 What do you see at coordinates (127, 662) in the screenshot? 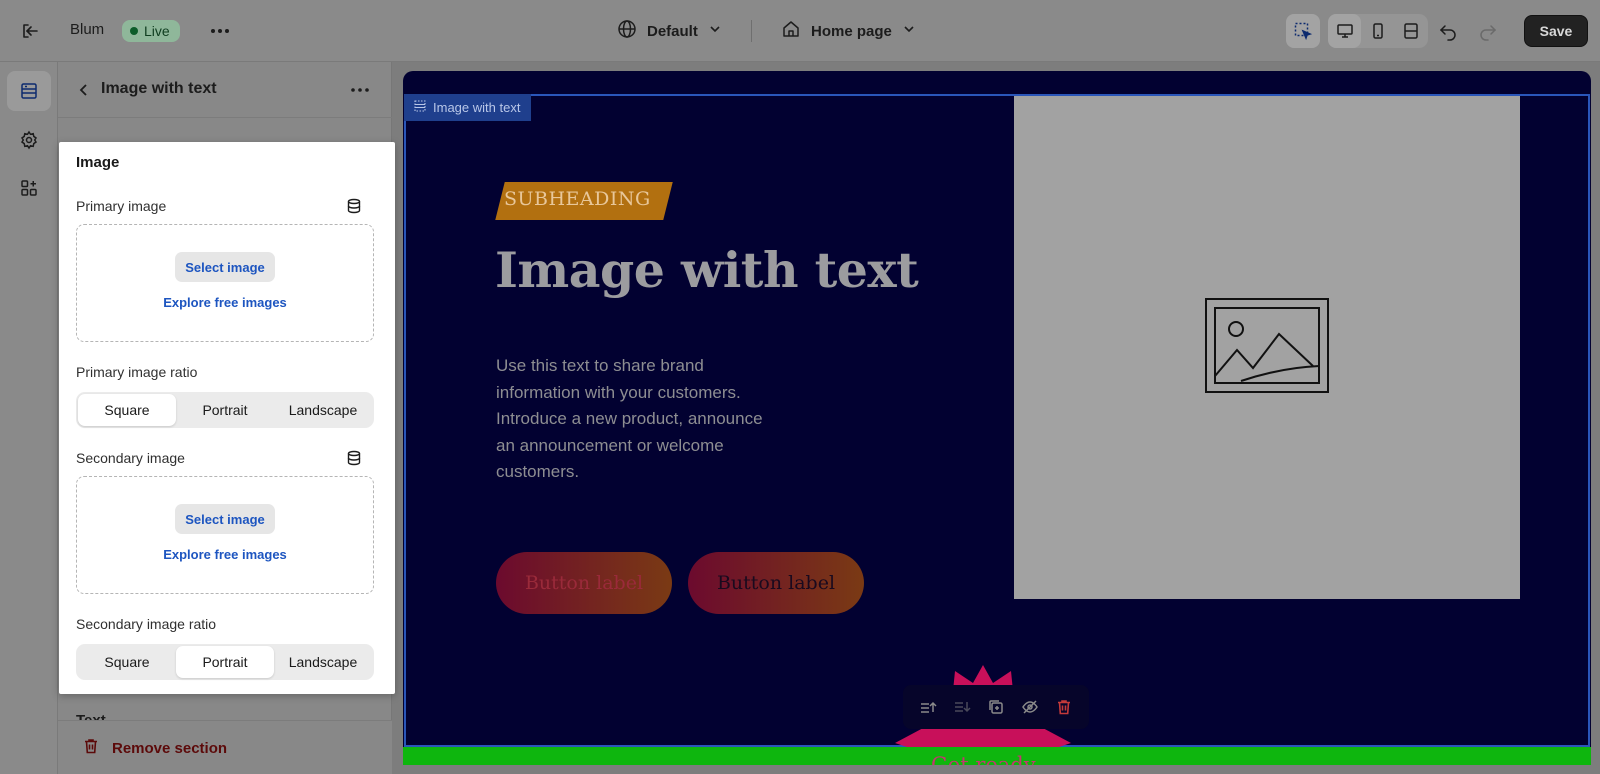
I see `secondary-ratio-square: Square` at bounding box center [127, 662].